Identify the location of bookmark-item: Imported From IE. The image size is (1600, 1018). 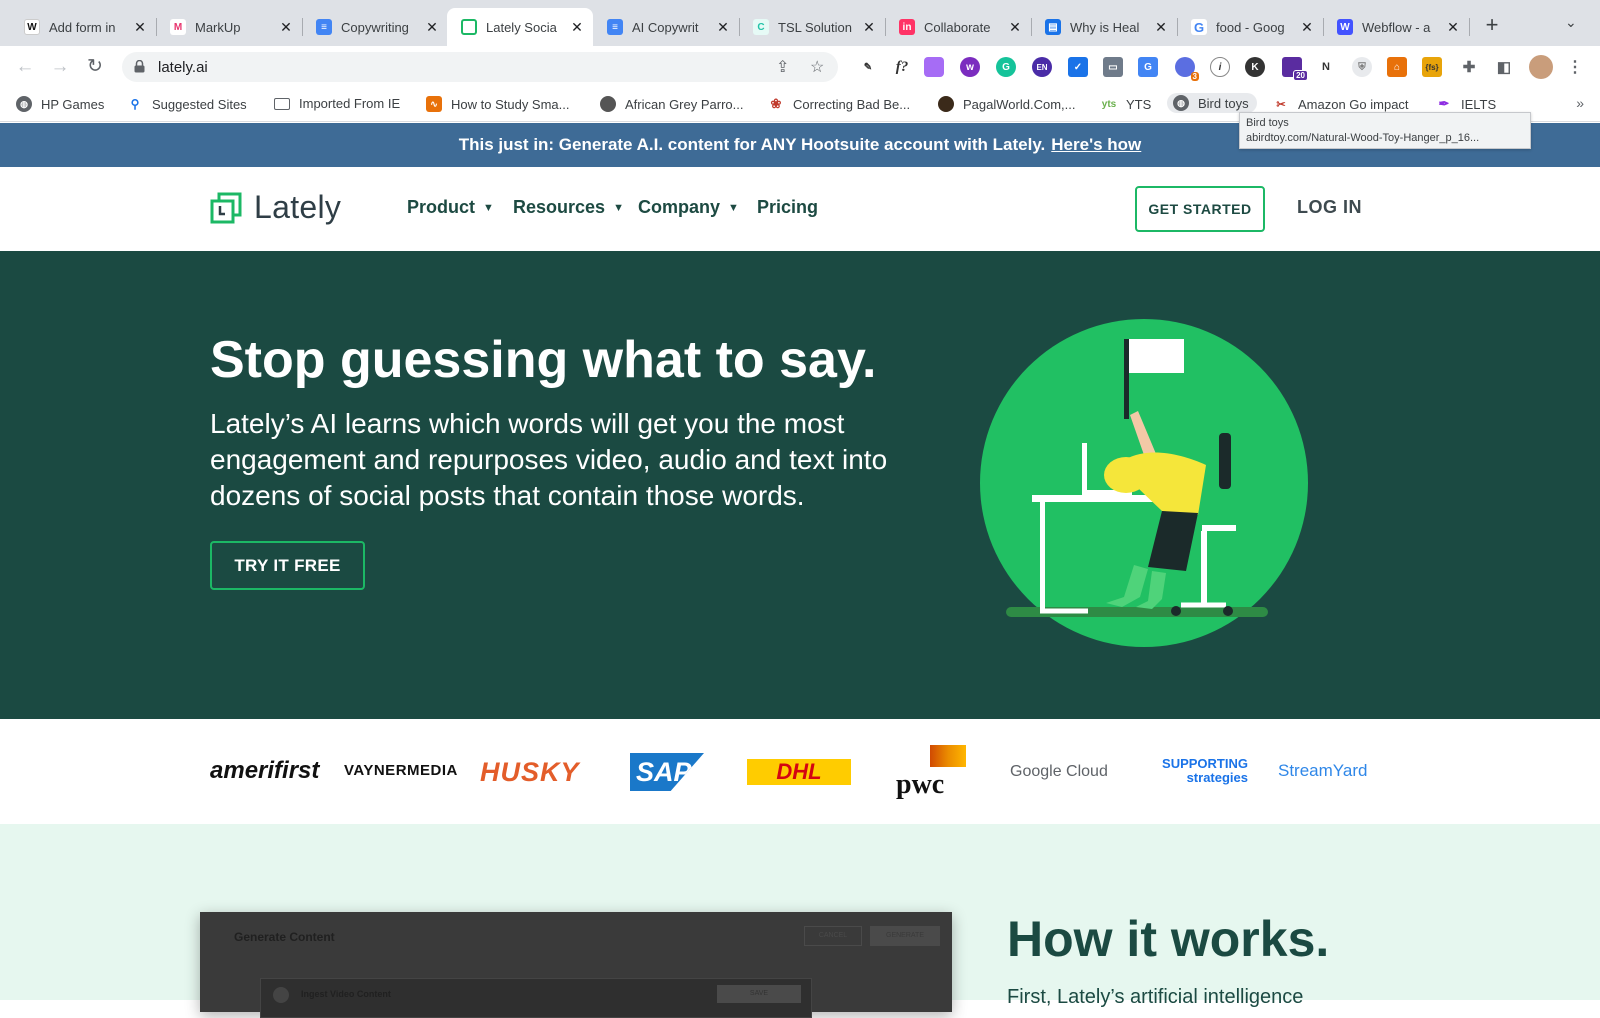
(337, 103).